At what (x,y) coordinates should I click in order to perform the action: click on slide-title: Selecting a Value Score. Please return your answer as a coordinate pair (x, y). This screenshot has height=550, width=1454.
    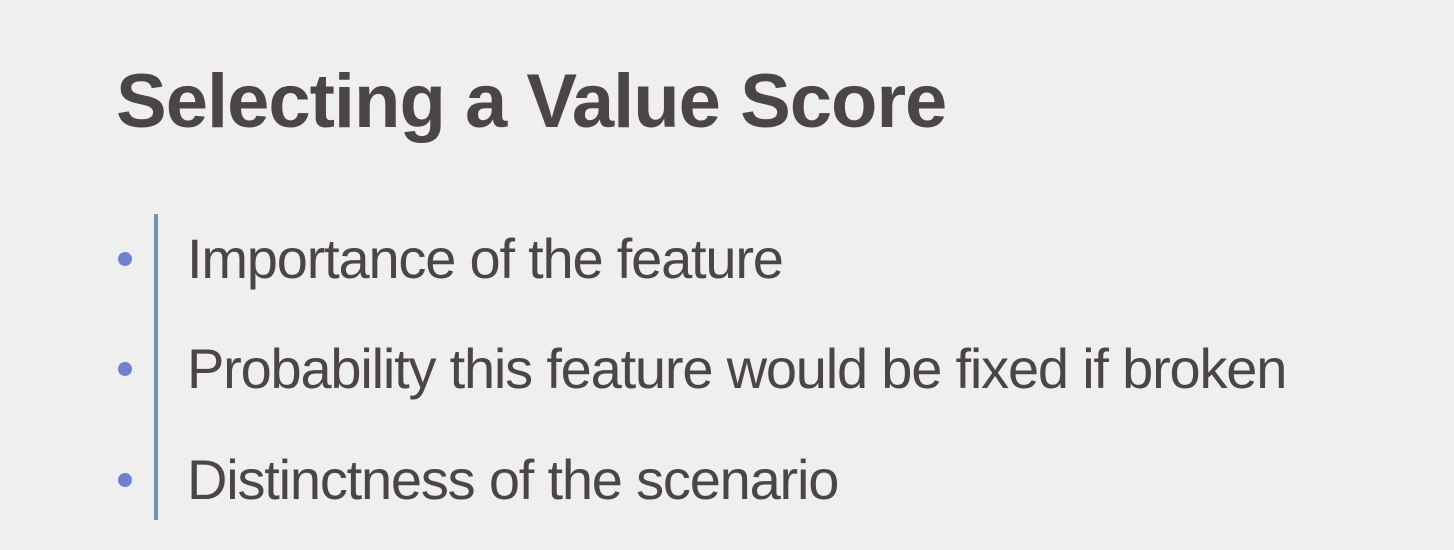
    Looking at the image, I should click on (531, 101).